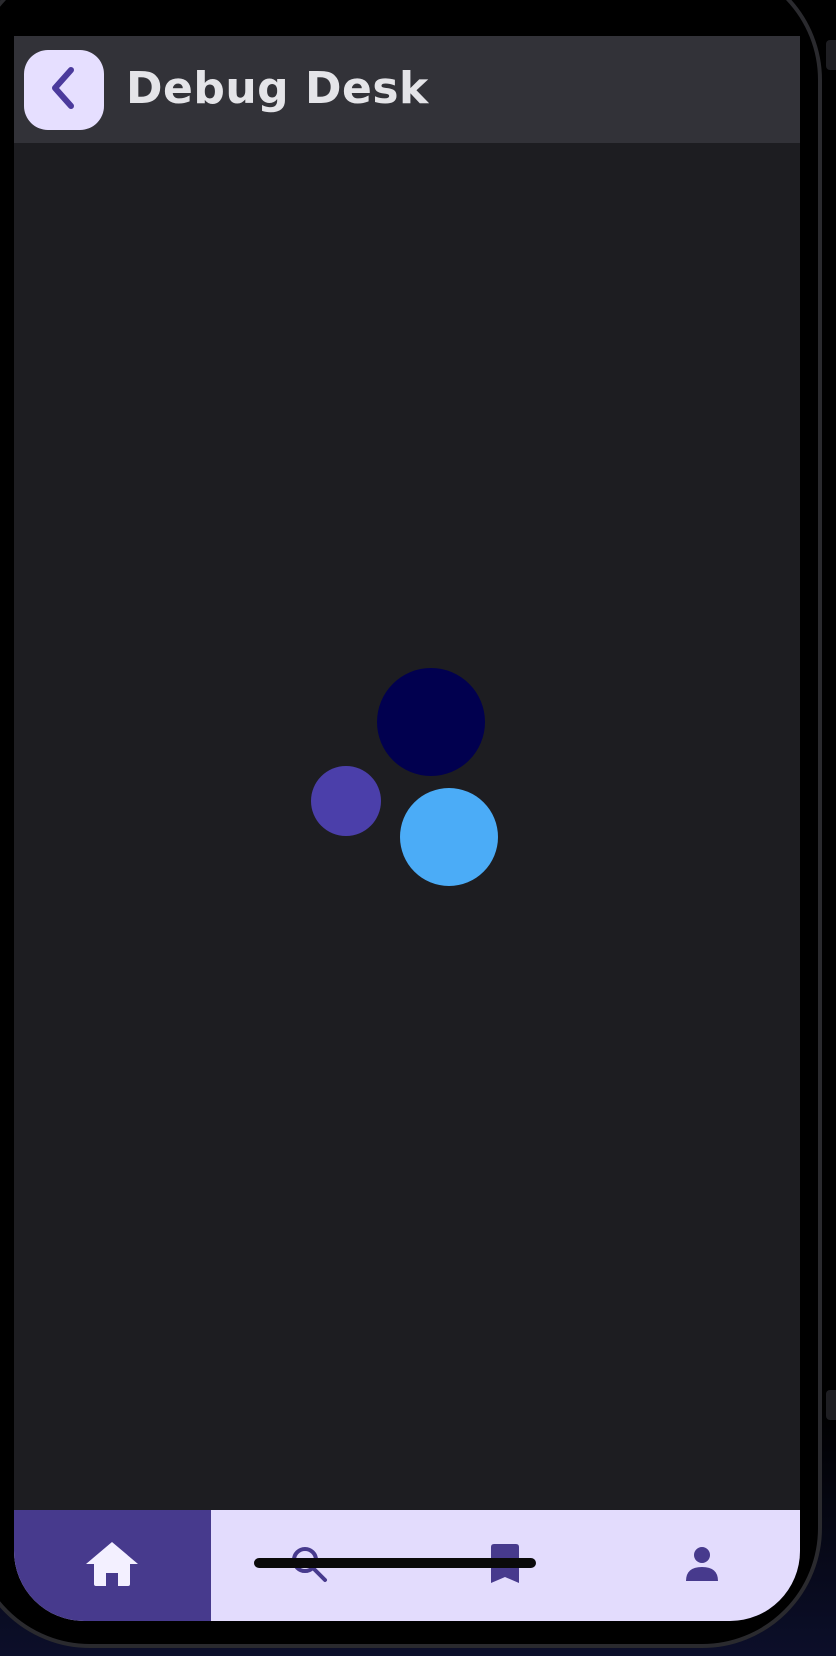 This screenshot has height=1656, width=836. I want to click on home-indicator, so click(395, 1563).